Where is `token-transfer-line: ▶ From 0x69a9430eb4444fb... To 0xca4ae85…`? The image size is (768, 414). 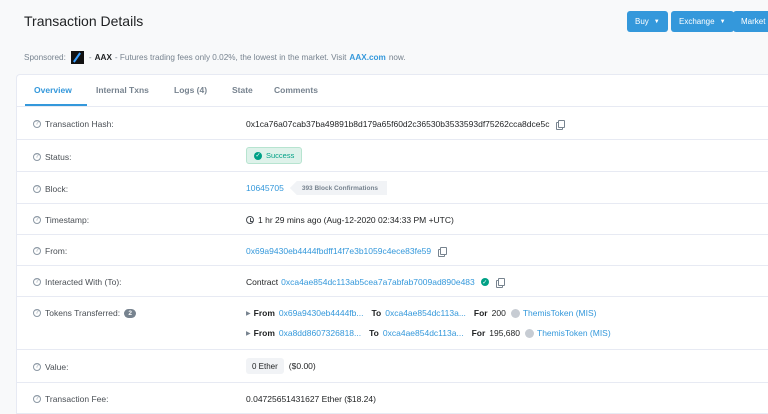 token-transfer-line: ▶ From 0x69a9430eb4444fb... To 0xca4ae85… is located at coordinates (421, 313).